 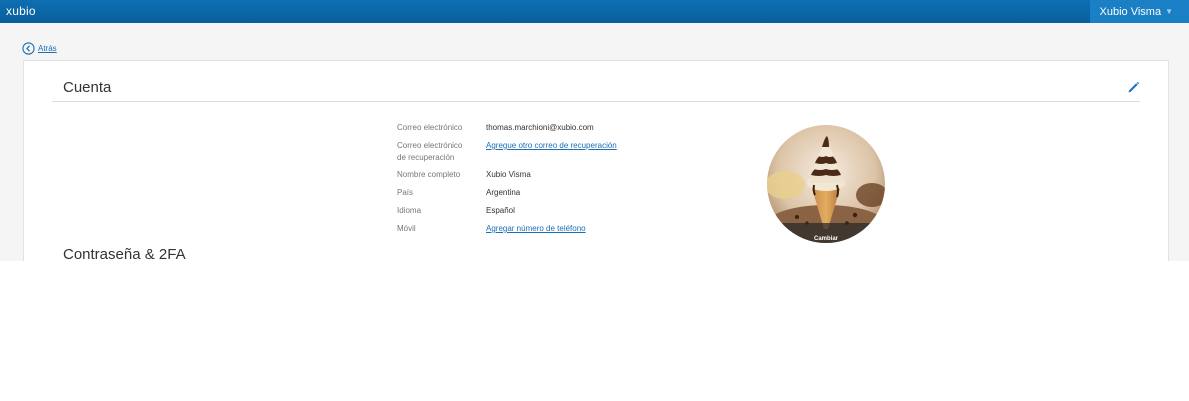 I want to click on country-value: Argentina, so click(x=503, y=192).